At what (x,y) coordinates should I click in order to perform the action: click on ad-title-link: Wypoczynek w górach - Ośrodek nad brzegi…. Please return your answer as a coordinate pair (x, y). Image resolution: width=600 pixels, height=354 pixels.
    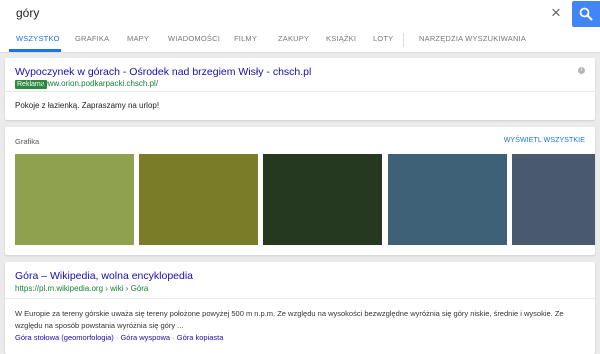
    Looking at the image, I should click on (163, 72).